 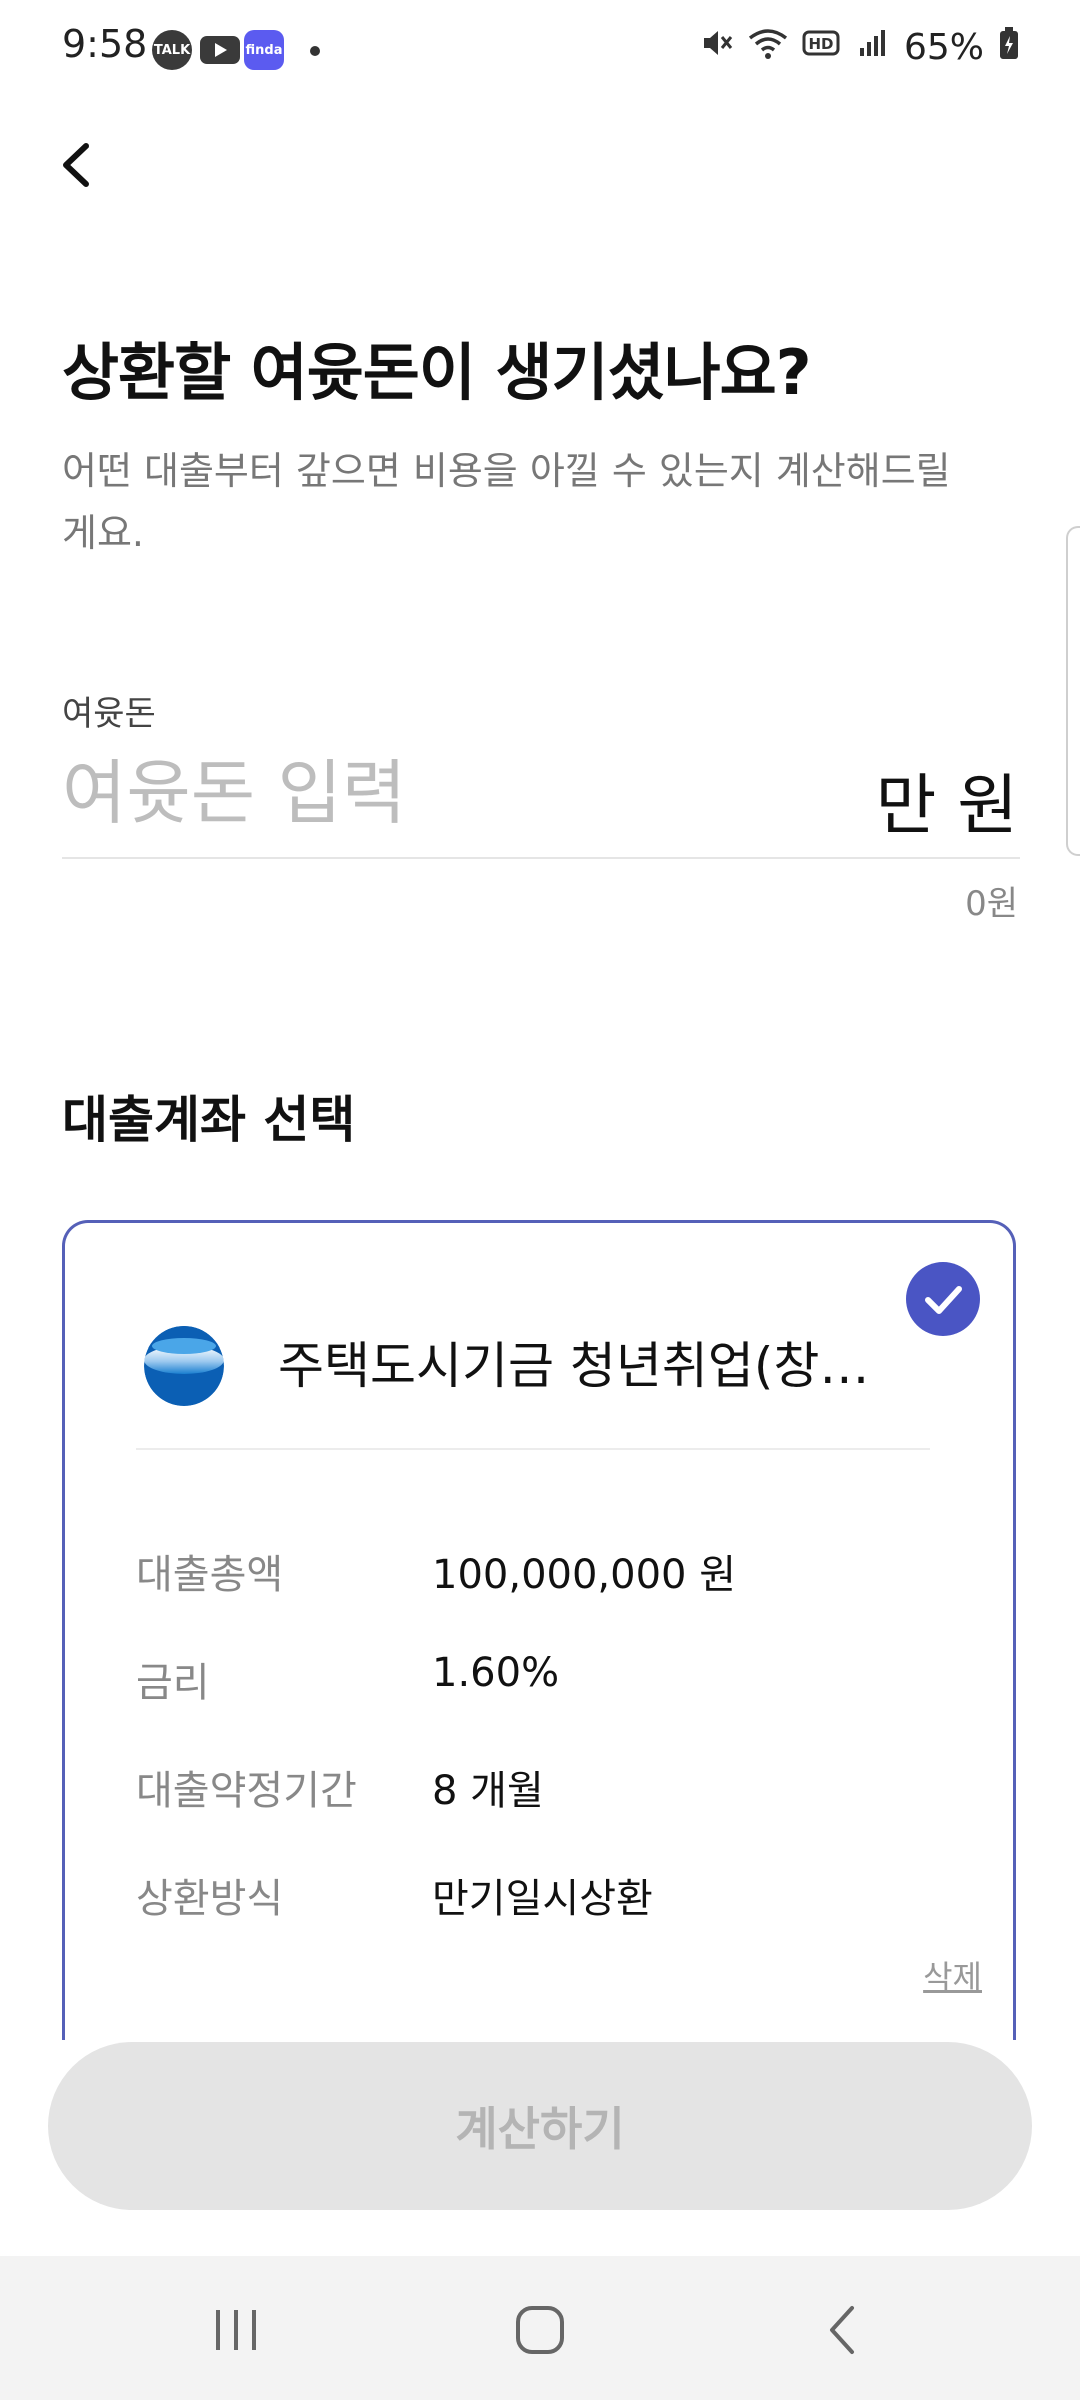 I want to click on youtube-badge-icon, so click(x=220, y=50).